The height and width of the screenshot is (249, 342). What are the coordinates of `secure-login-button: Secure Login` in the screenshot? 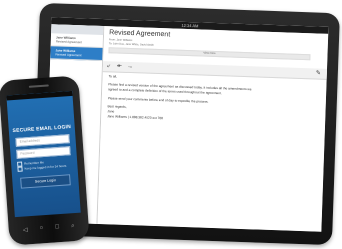 It's located at (45, 181).